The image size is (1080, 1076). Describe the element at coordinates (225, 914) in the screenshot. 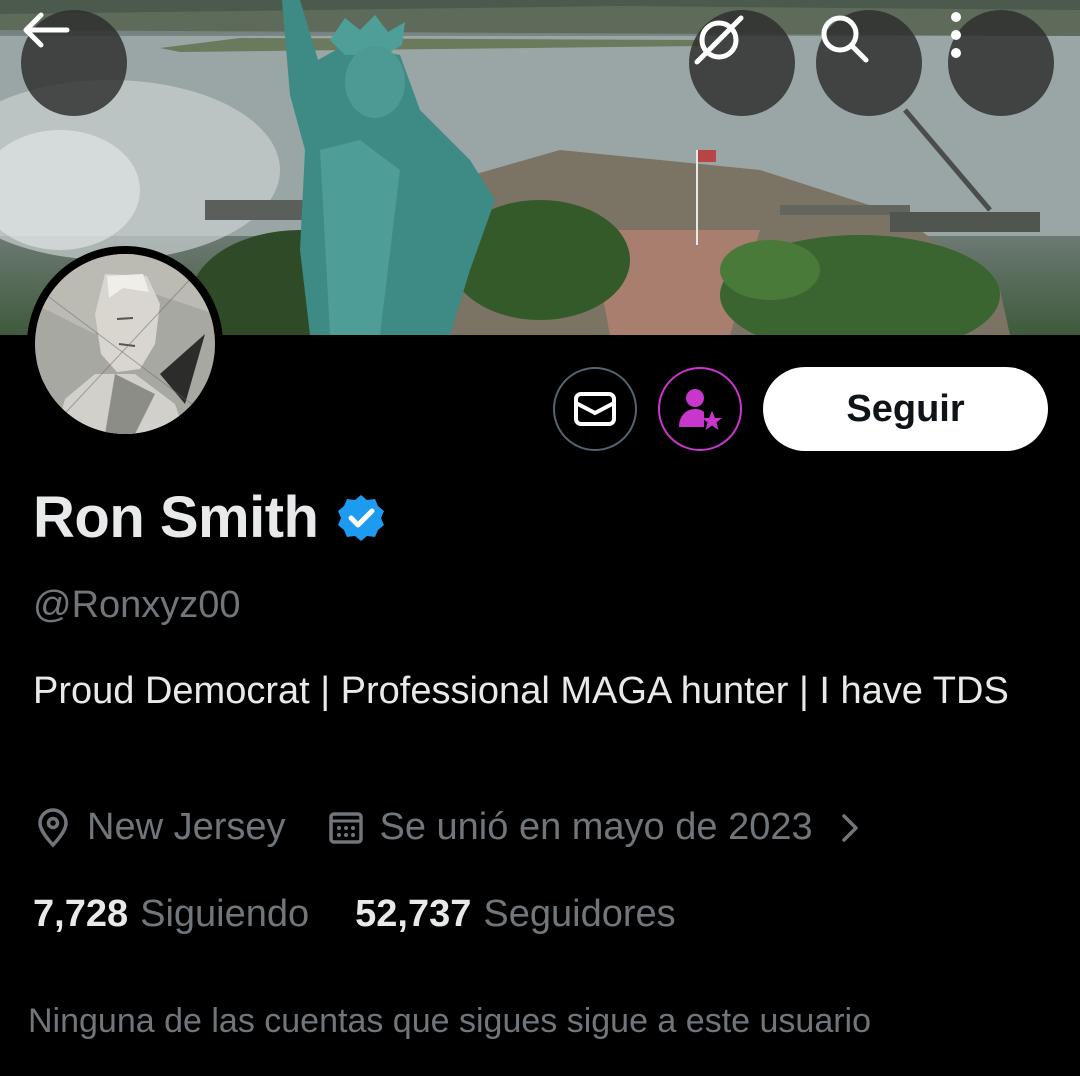

I see `following-label: Siguiendo` at that location.